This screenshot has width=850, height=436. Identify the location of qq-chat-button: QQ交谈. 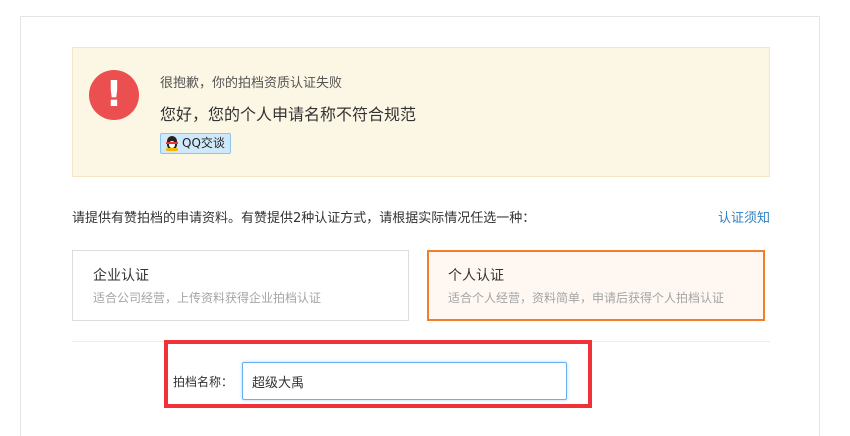
(195, 143).